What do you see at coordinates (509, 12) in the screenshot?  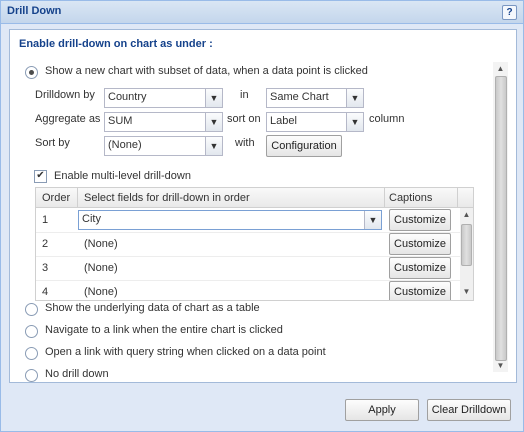 I see `help-icon: ?` at bounding box center [509, 12].